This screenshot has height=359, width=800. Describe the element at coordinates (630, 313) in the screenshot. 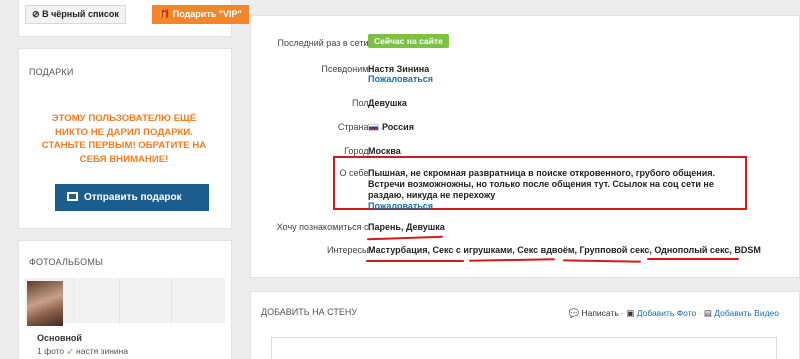

I see `photo-icon: ▣` at that location.